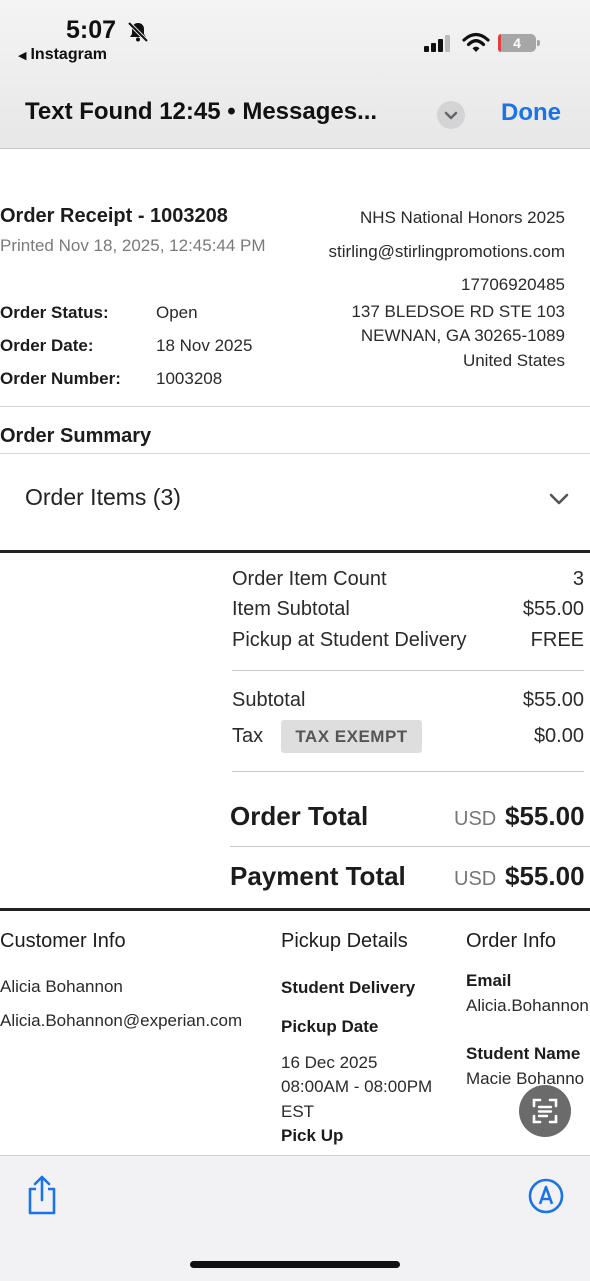  Describe the element at coordinates (248, 736) in the screenshot. I see `tax-label: Tax` at that location.